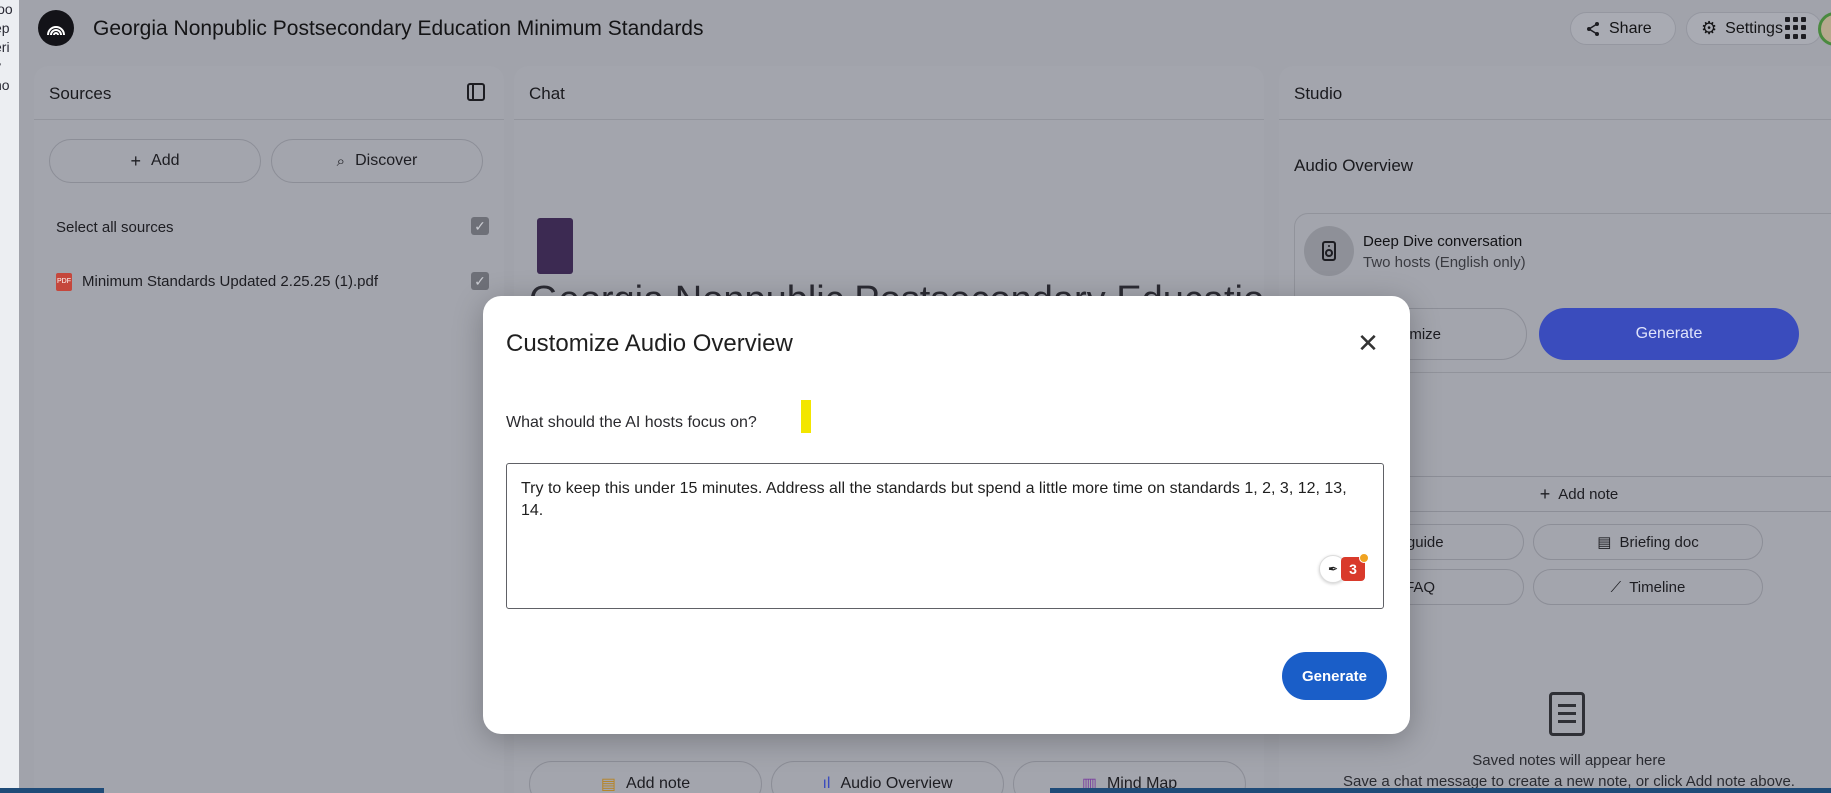 The image size is (1831, 793). I want to click on share-icon, so click(1593, 28).